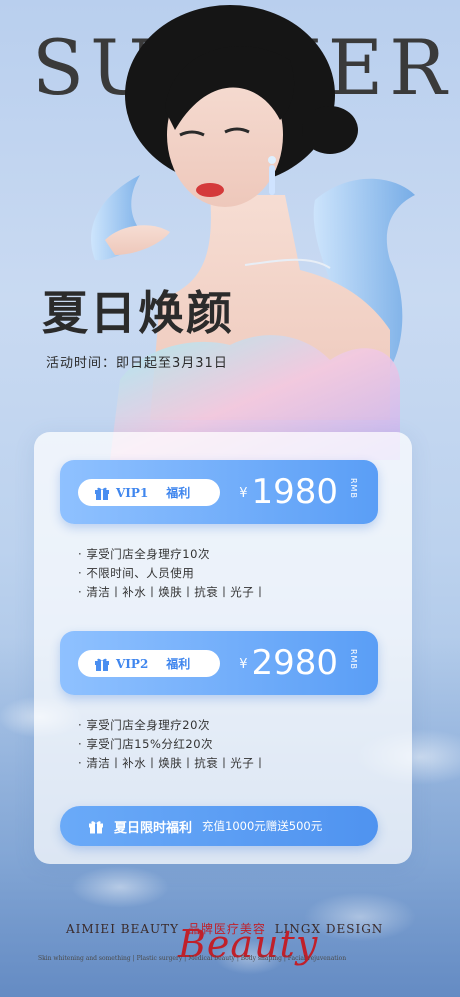 This screenshot has width=460, height=997. I want to click on vip2-price: ¥2980, so click(288, 664).